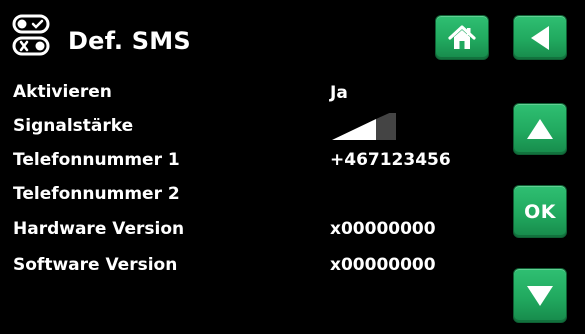  Describe the element at coordinates (129, 41) in the screenshot. I see `page-title: Def. SMS` at that location.